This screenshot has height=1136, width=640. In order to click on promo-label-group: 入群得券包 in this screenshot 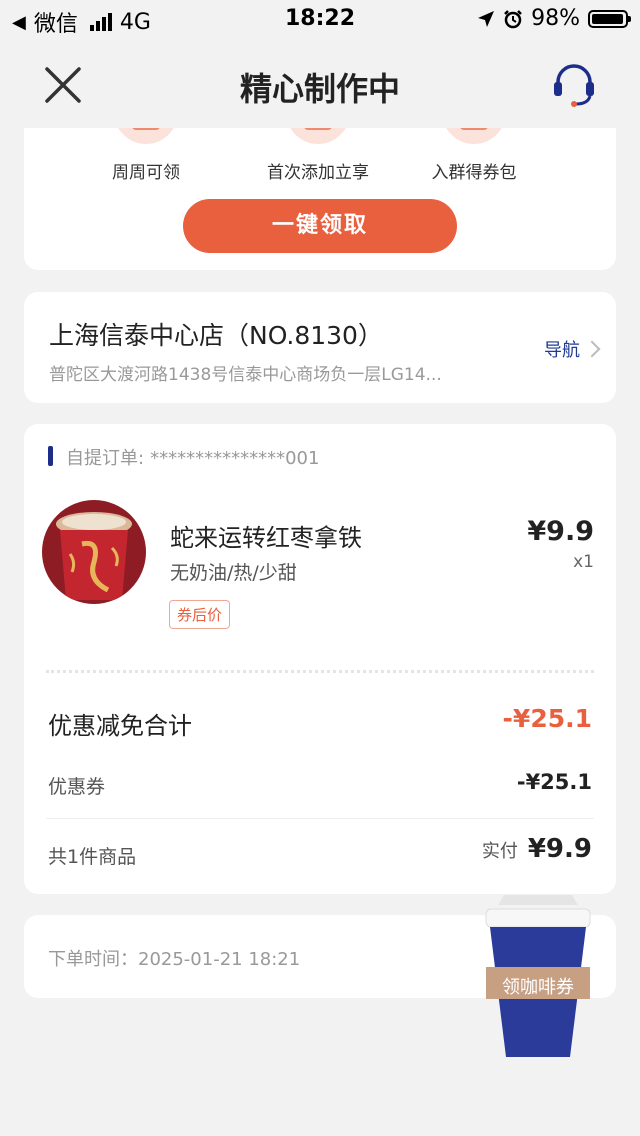, I will do `click(474, 170)`.